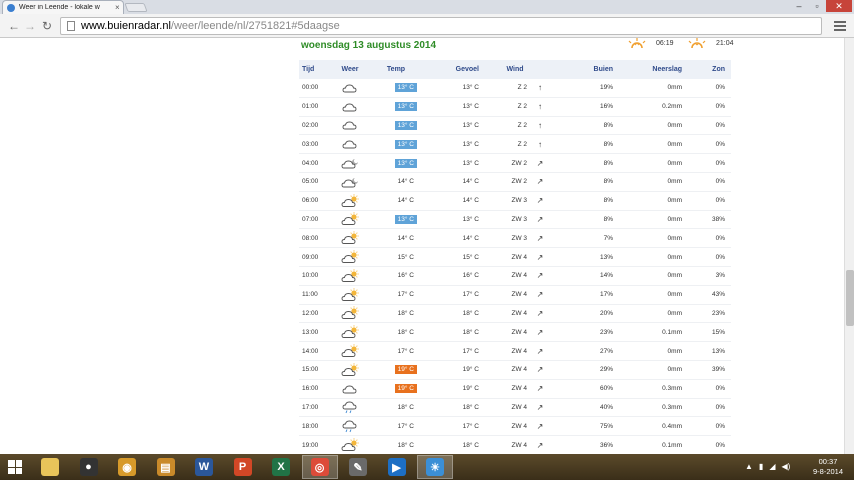 The image size is (854, 480). I want to click on browser-tab: Weer in Leende - lokale w ×, so click(63, 7).